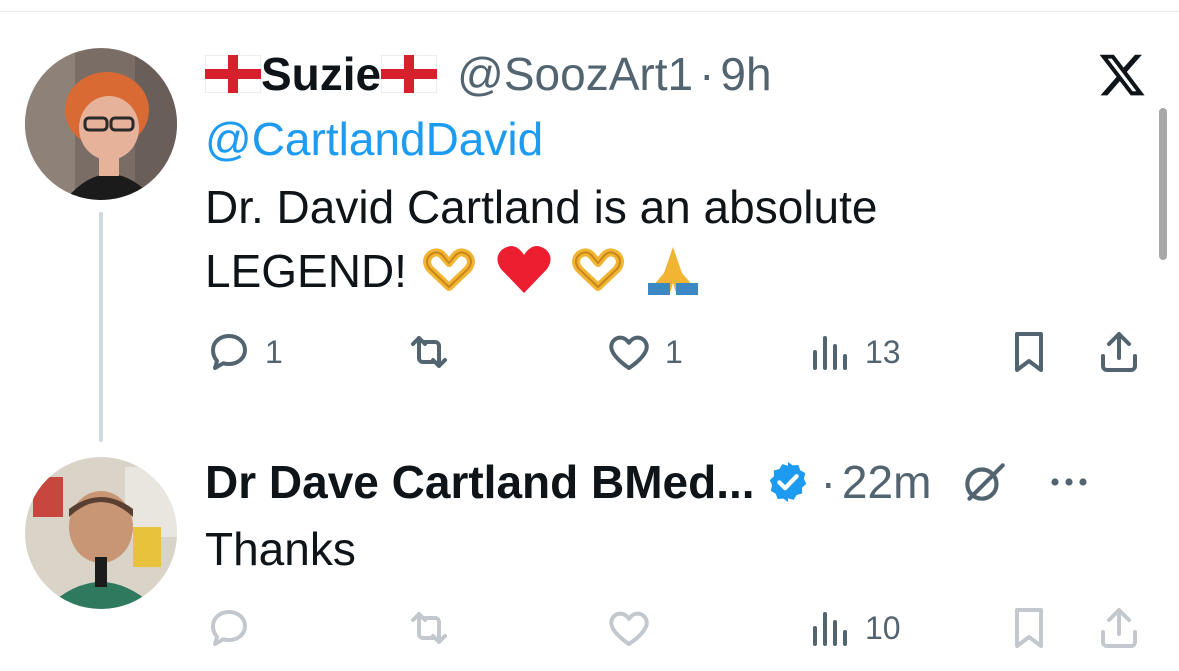 The image size is (1179, 671). I want to click on reply-button: 1, so click(244, 352).